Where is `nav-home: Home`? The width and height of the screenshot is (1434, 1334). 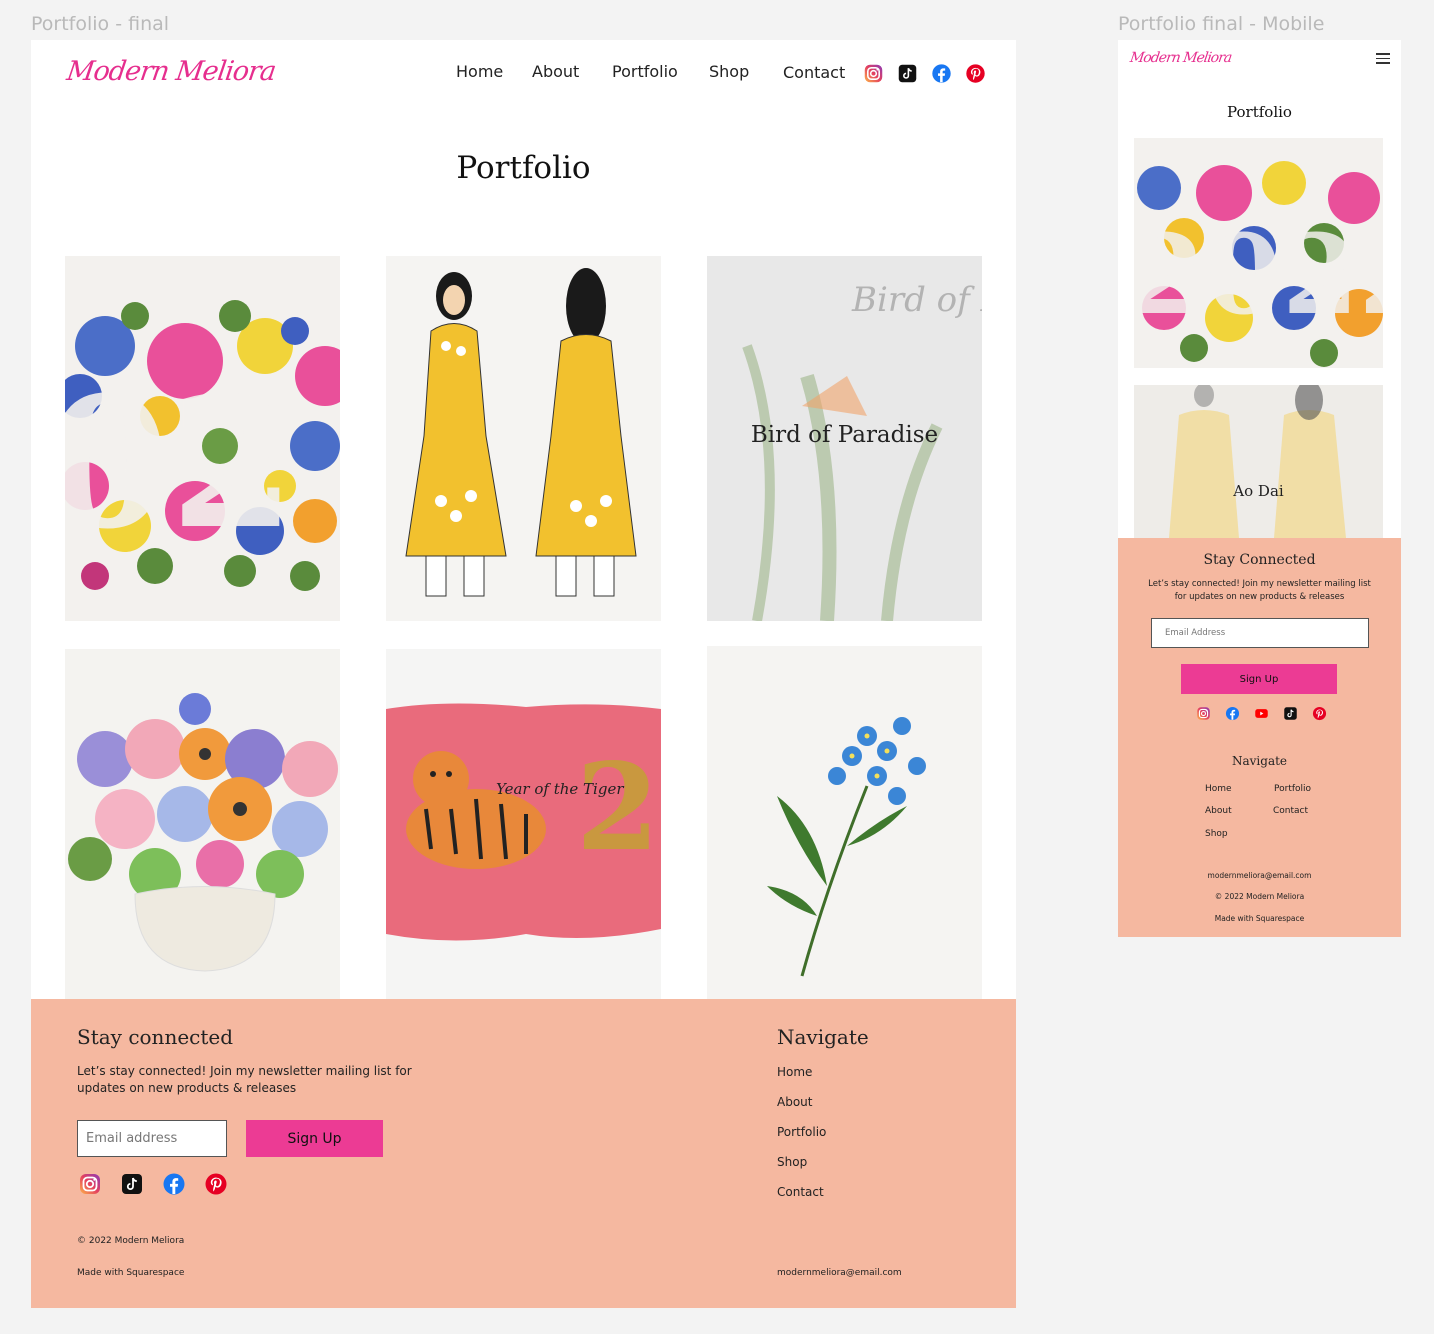 nav-home: Home is located at coordinates (479, 71).